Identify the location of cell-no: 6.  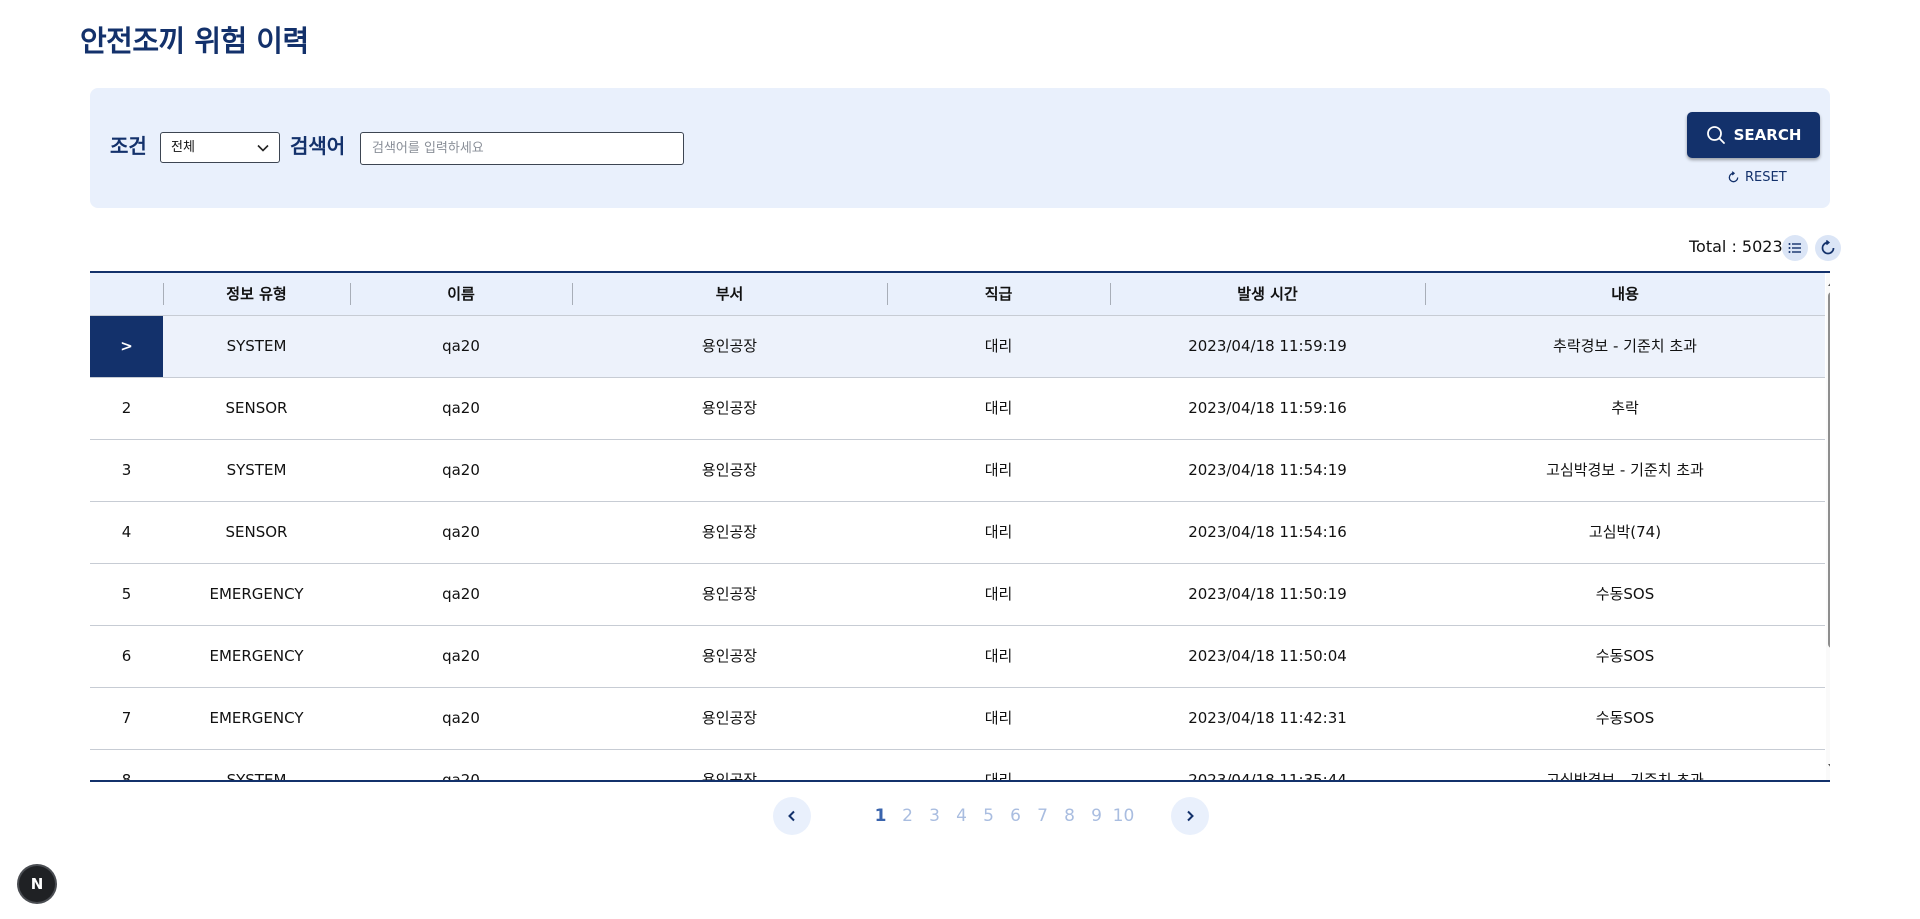
(126, 656).